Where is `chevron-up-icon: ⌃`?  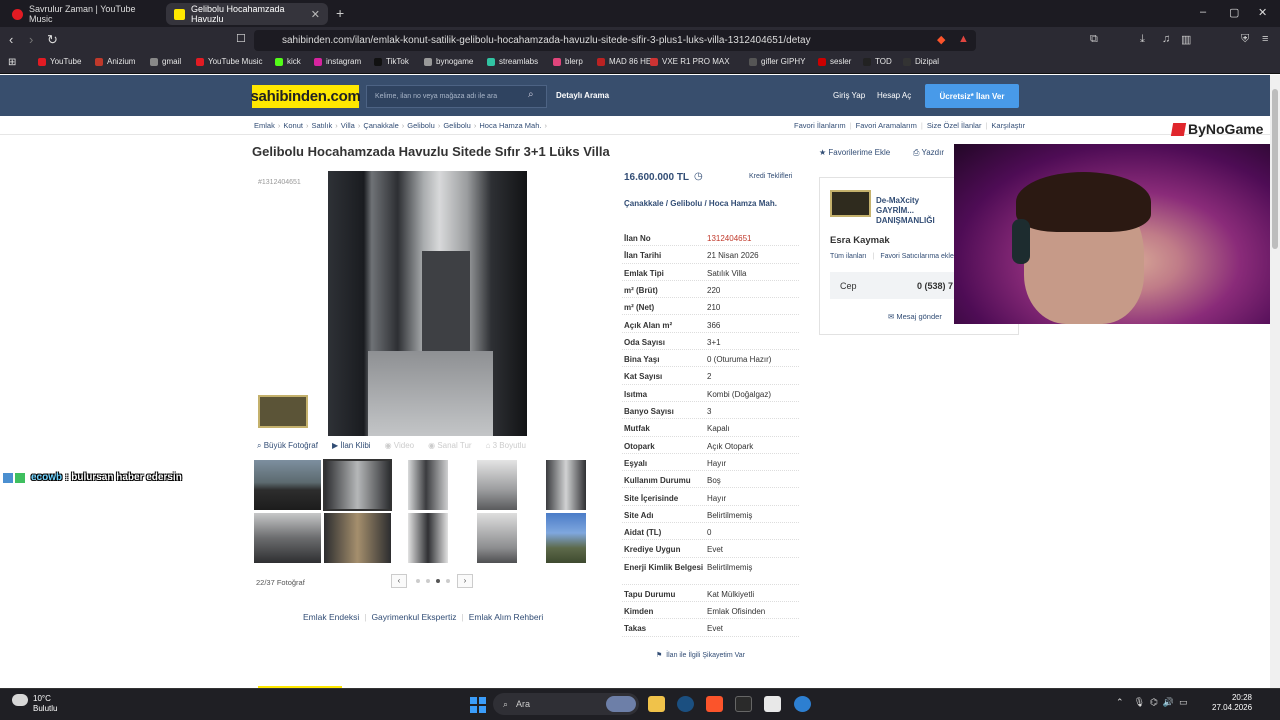 chevron-up-icon: ⌃ is located at coordinates (1120, 702).